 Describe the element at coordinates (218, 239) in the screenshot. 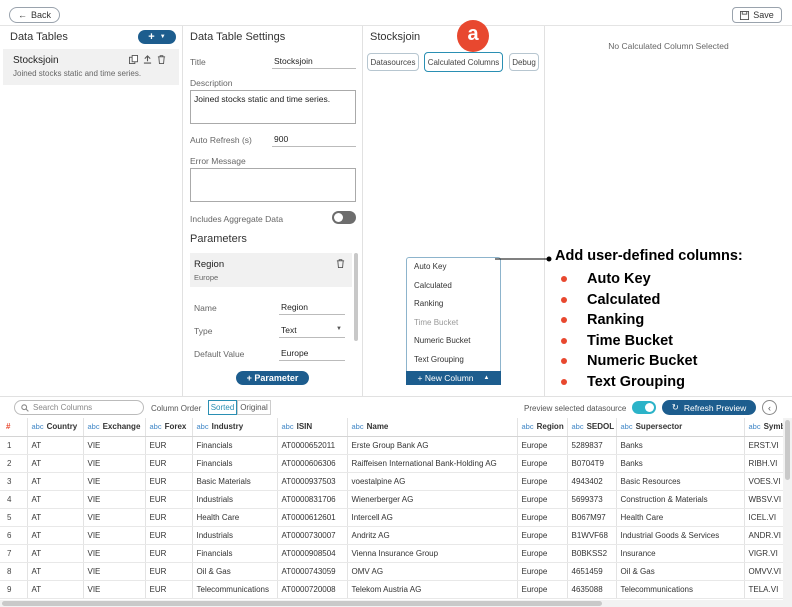

I see `parameters-title: Parameters` at that location.